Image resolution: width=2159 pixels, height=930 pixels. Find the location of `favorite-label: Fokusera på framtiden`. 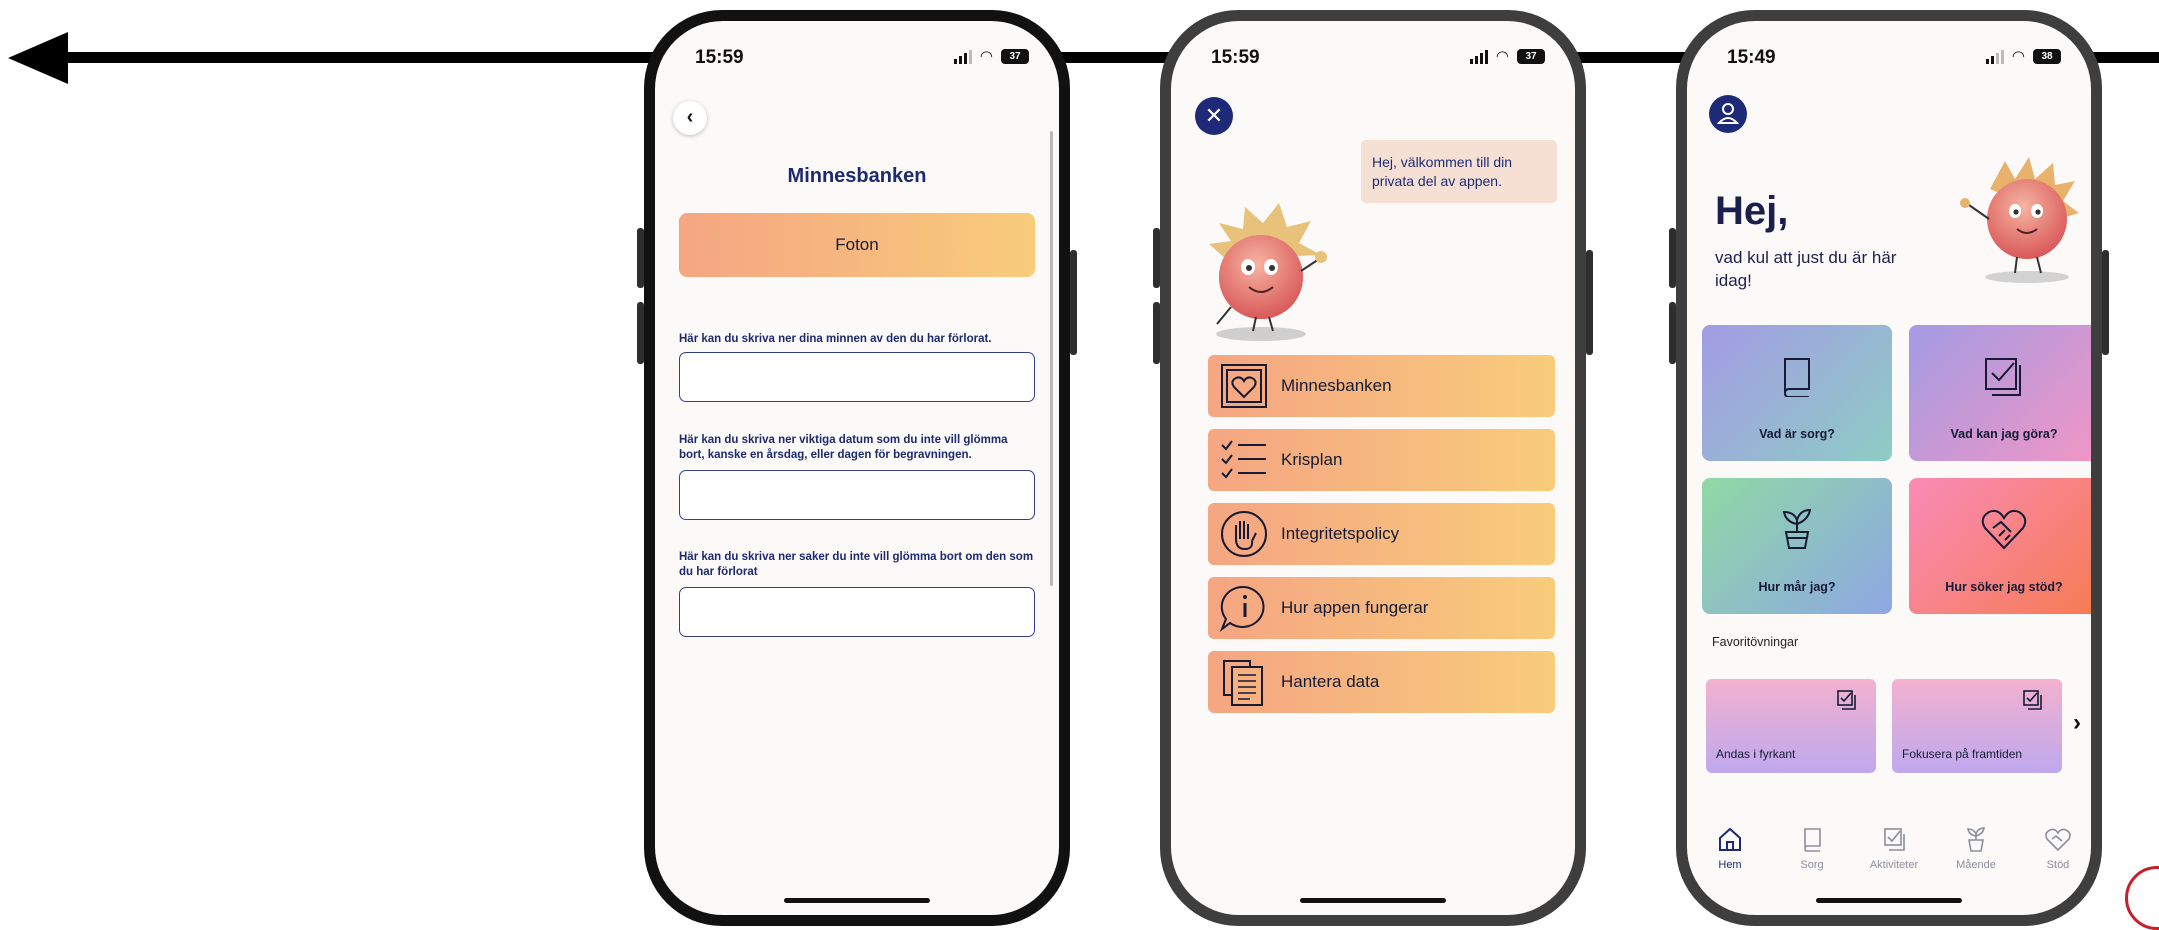

favorite-label: Fokusera på framtiden is located at coordinates (1962, 754).